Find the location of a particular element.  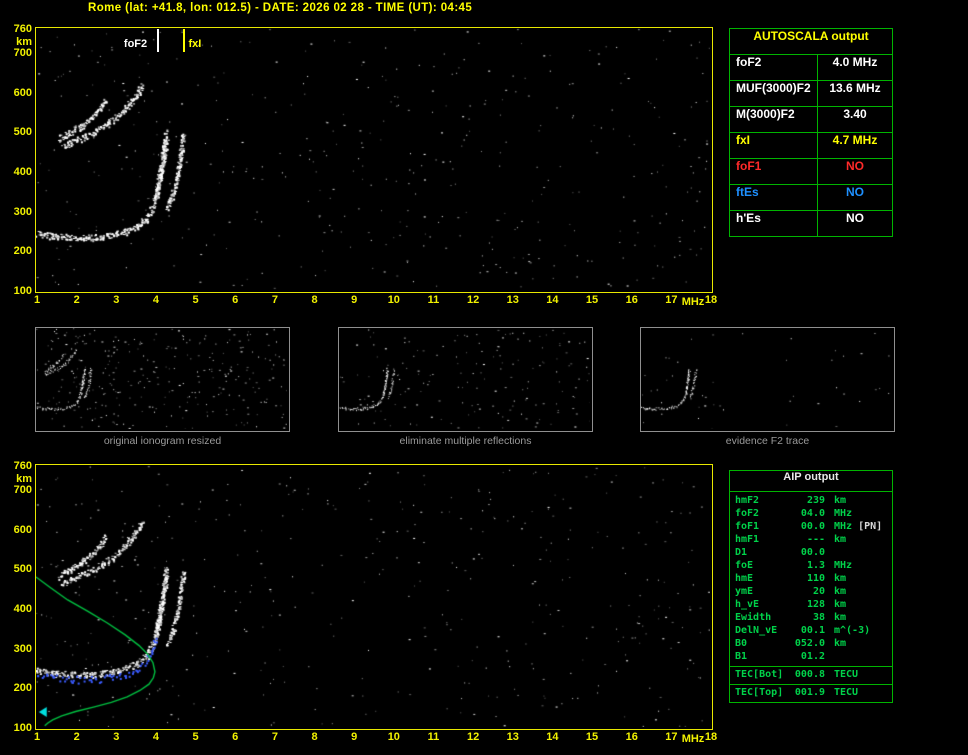

aip-row-label: Ewidth is located at coordinates (753, 617).